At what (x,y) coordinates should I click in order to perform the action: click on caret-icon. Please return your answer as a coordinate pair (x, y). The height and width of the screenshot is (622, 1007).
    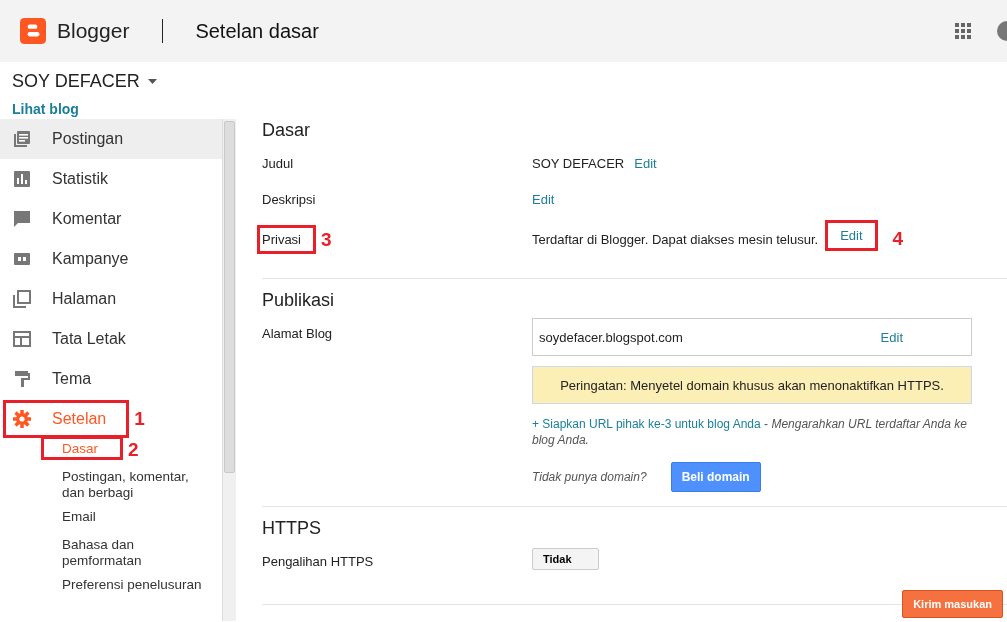
    Looking at the image, I should click on (152, 81).